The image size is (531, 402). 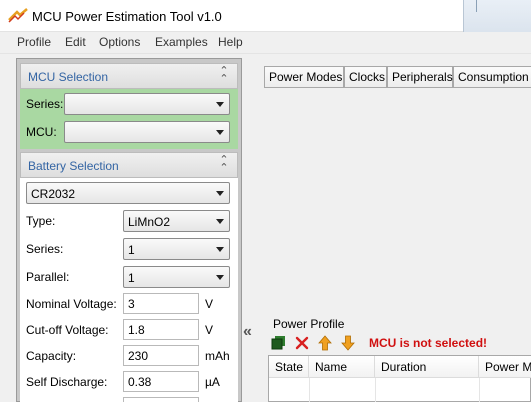 I want to click on tab-clocks: Clocks, so click(x=365, y=77).